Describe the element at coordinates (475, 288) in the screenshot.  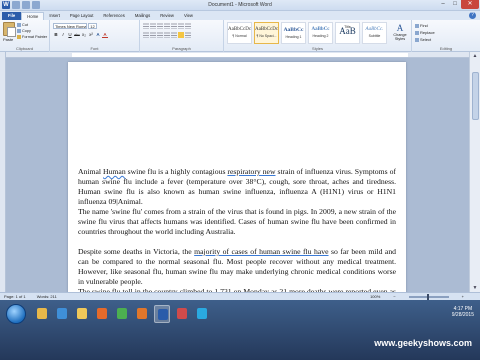
I see `scroll-down-icon: ▼` at that location.